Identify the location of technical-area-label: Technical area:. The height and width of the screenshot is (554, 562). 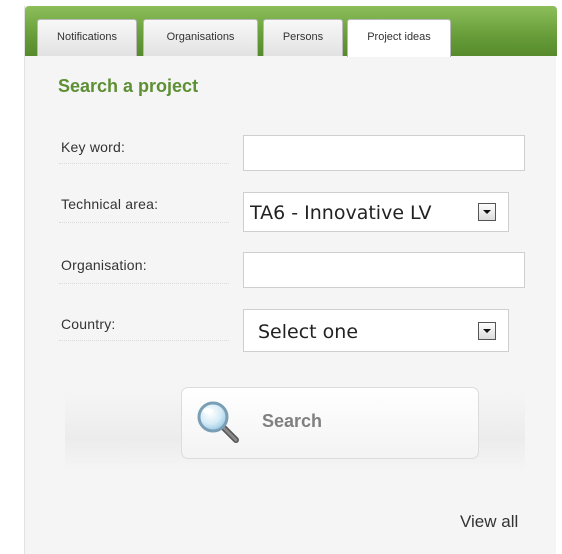
(110, 204).